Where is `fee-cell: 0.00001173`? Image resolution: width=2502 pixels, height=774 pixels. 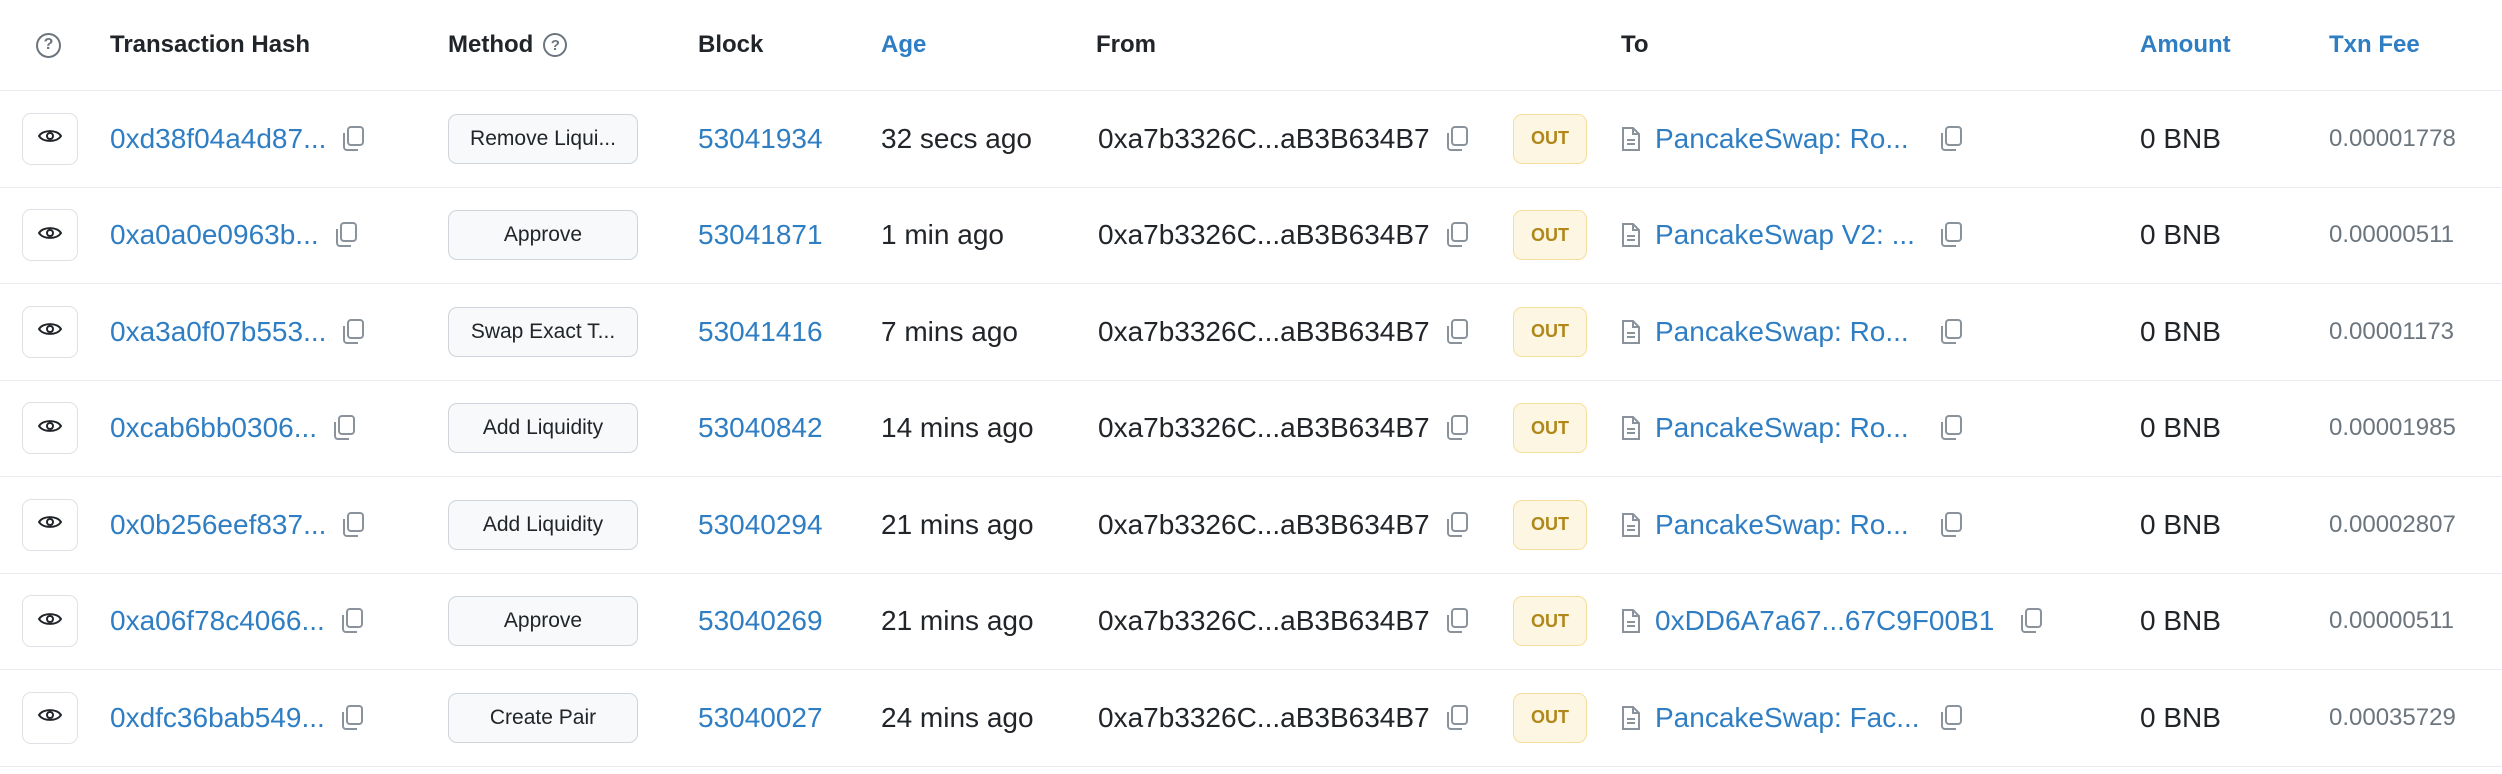
fee-cell: 0.00001173 is located at coordinates (2391, 332).